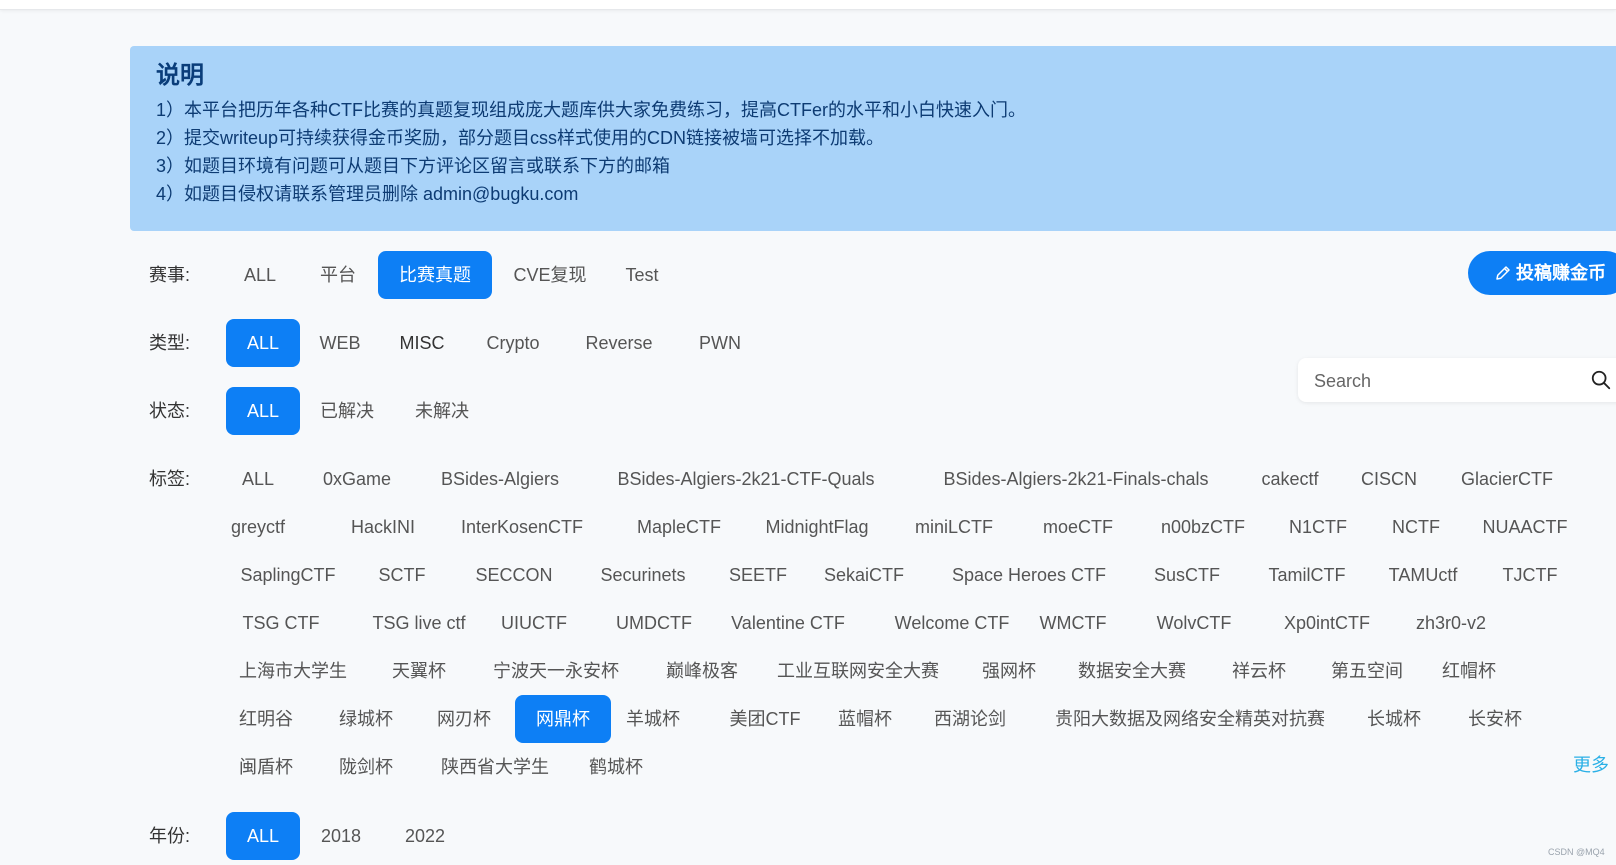  I want to click on notice-line-3: 3）如题目环境有问题可从题目下方评论区留言或联系下方的邮箱, so click(413, 166).